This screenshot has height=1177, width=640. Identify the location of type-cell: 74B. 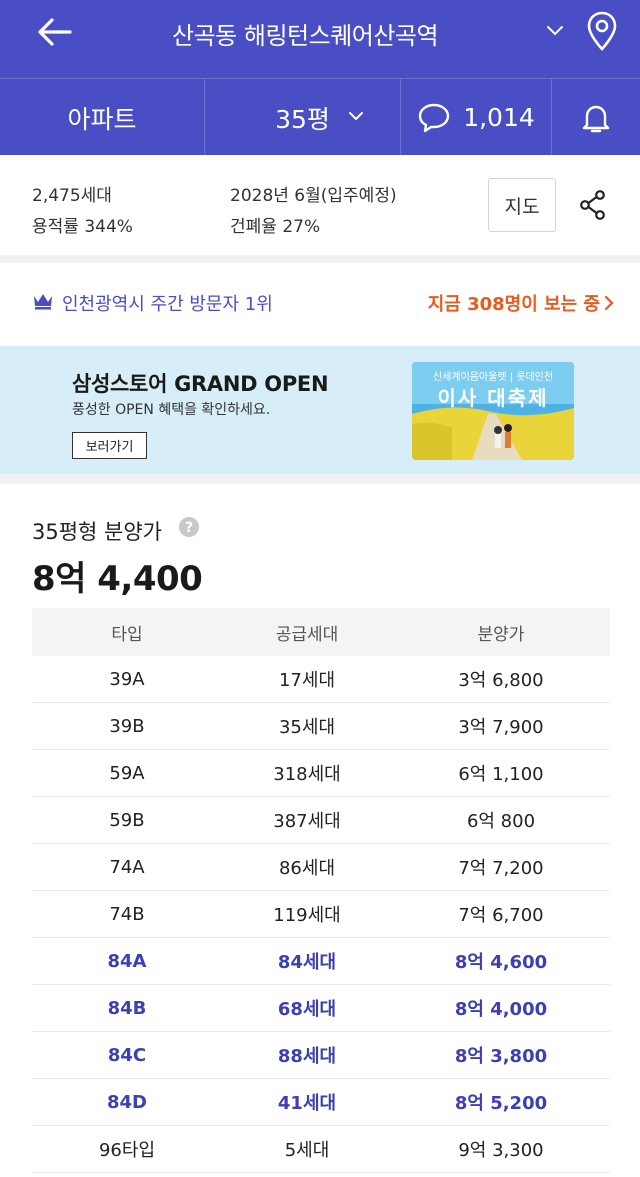
(127, 914).